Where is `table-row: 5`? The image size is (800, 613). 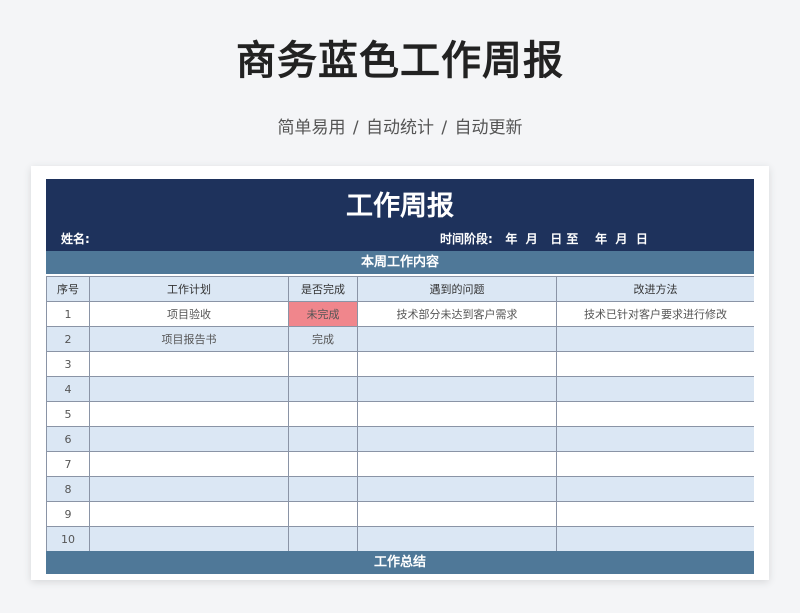
table-row: 5 is located at coordinates (400, 414).